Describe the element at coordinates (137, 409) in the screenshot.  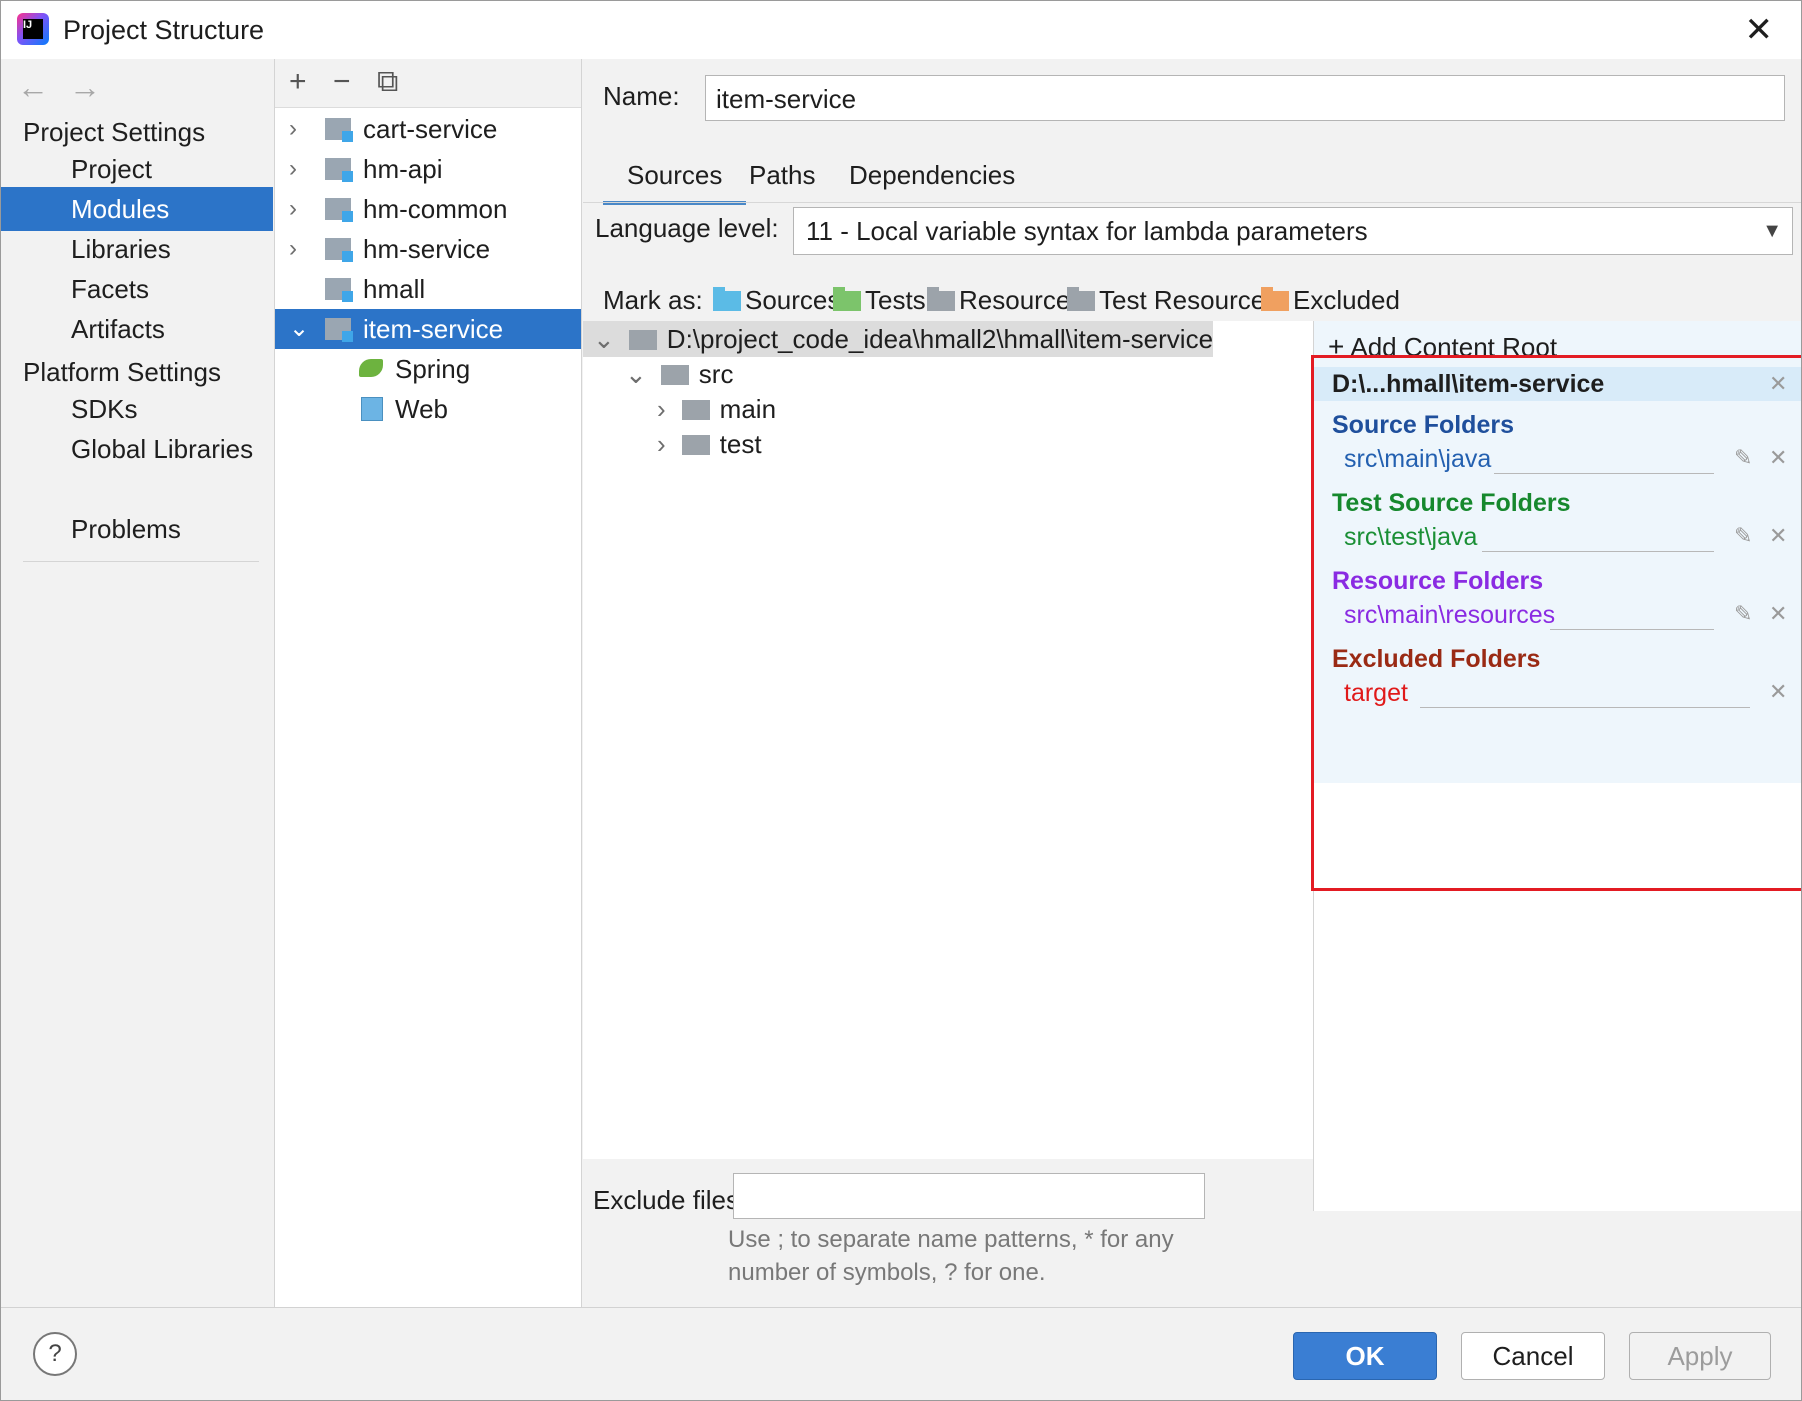
I see `nav-item-sdks: SDKs` at that location.